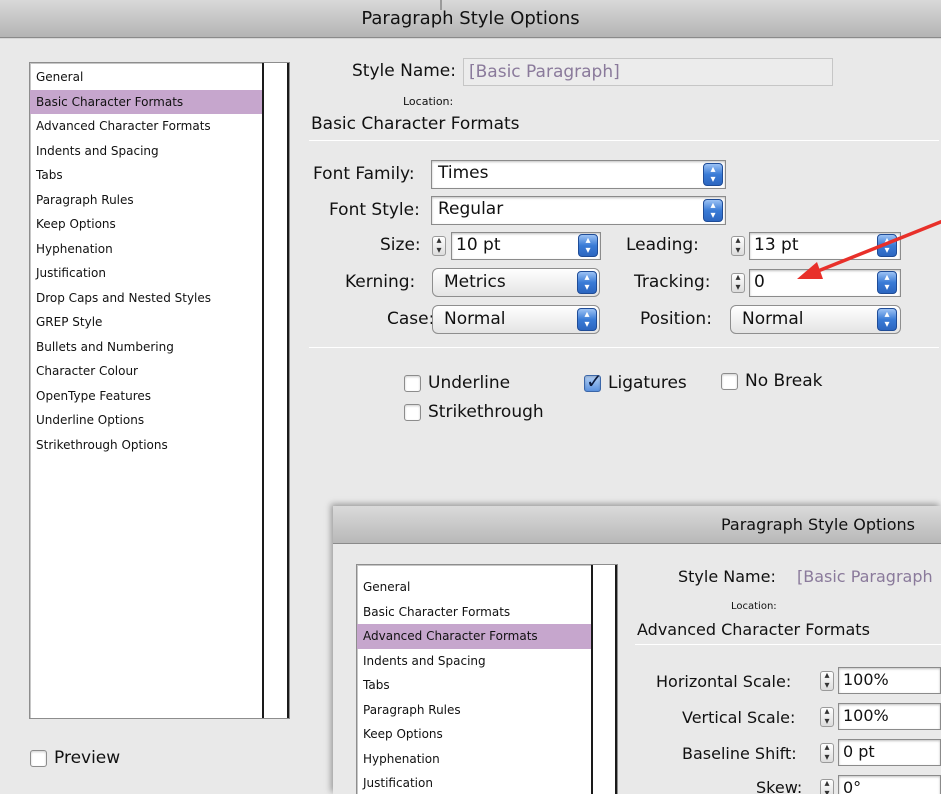 This screenshot has height=794, width=941. What do you see at coordinates (146, 396) in the screenshot?
I see `category-item: OpenType Features` at bounding box center [146, 396].